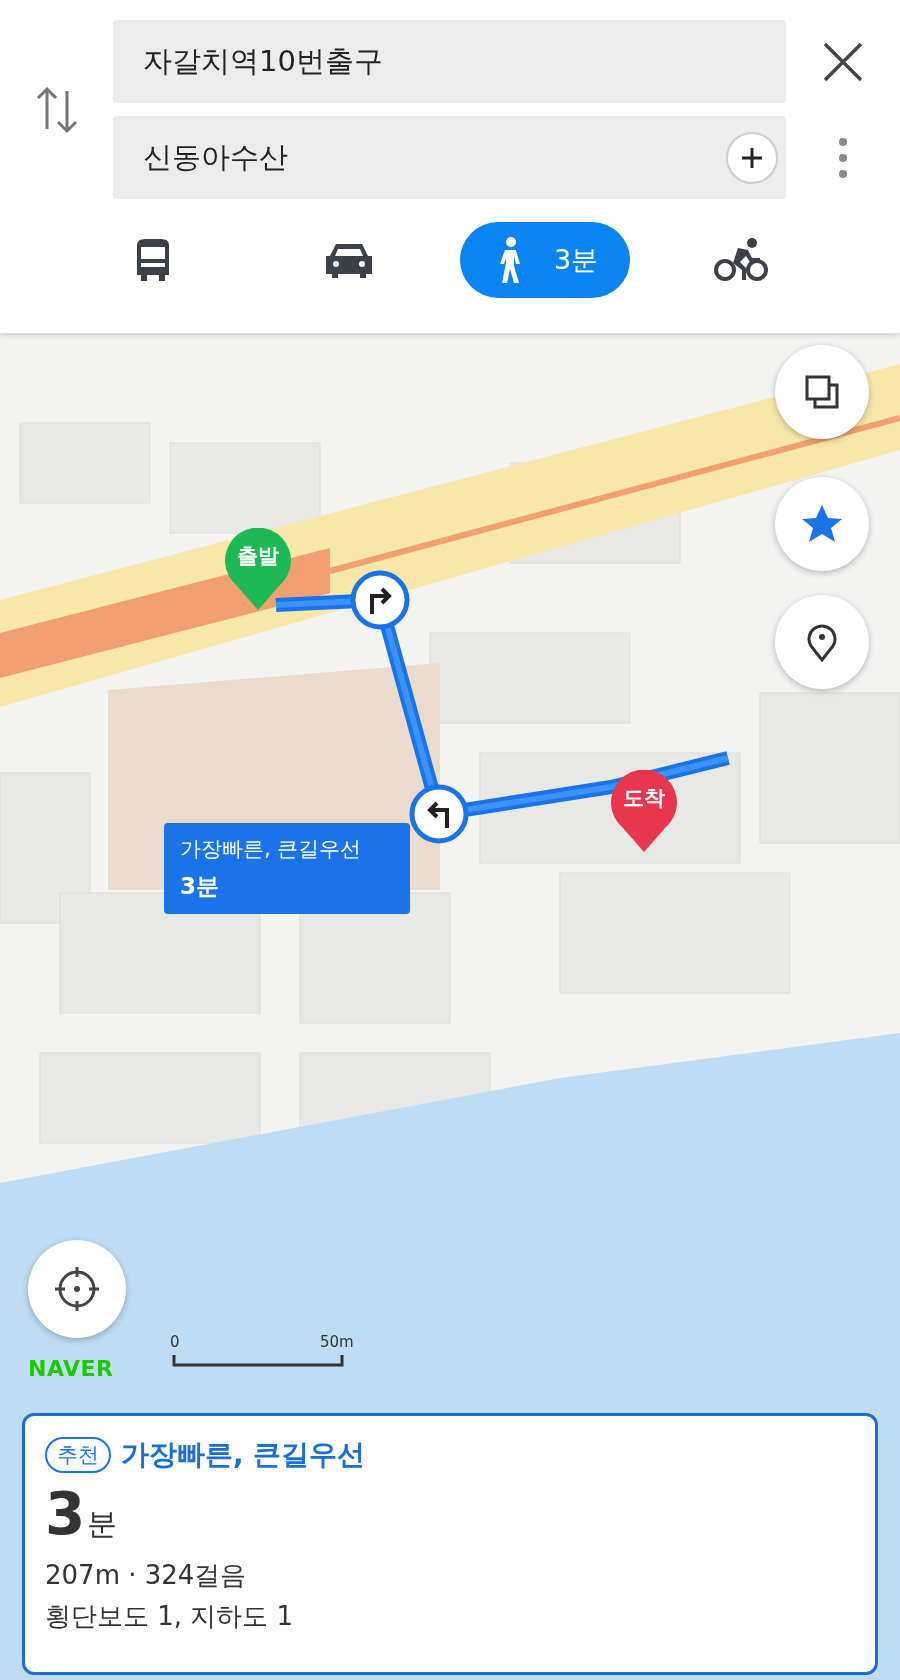 The width and height of the screenshot is (900, 1680). I want to click on route-callout: 가장빠른, 큰길우선 3분, so click(287, 868).